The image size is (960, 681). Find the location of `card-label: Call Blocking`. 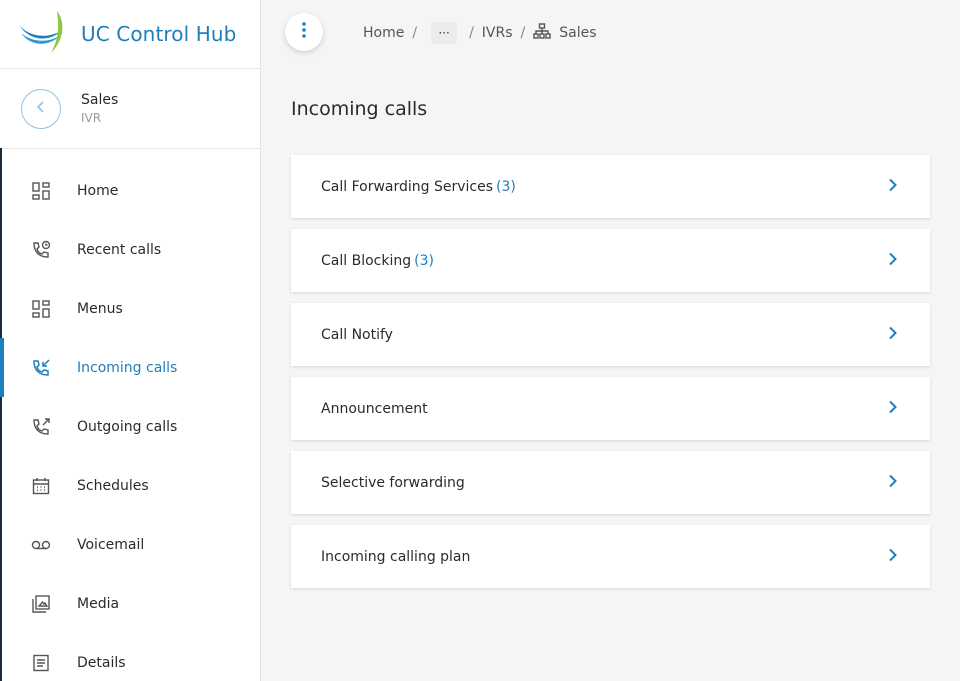

card-label: Call Blocking is located at coordinates (366, 260).